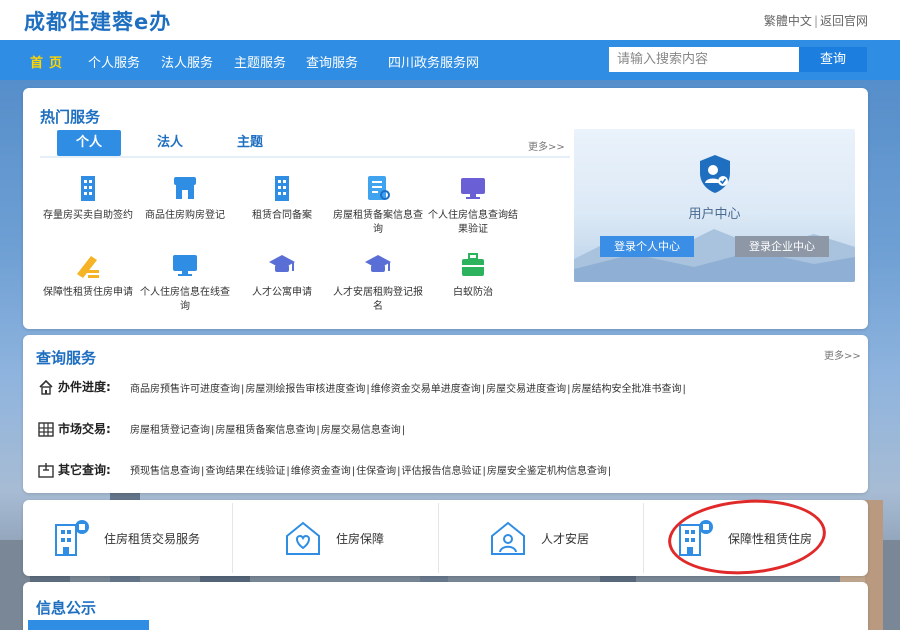  Describe the element at coordinates (715, 174) in the screenshot. I see `user-shield-icon` at that location.